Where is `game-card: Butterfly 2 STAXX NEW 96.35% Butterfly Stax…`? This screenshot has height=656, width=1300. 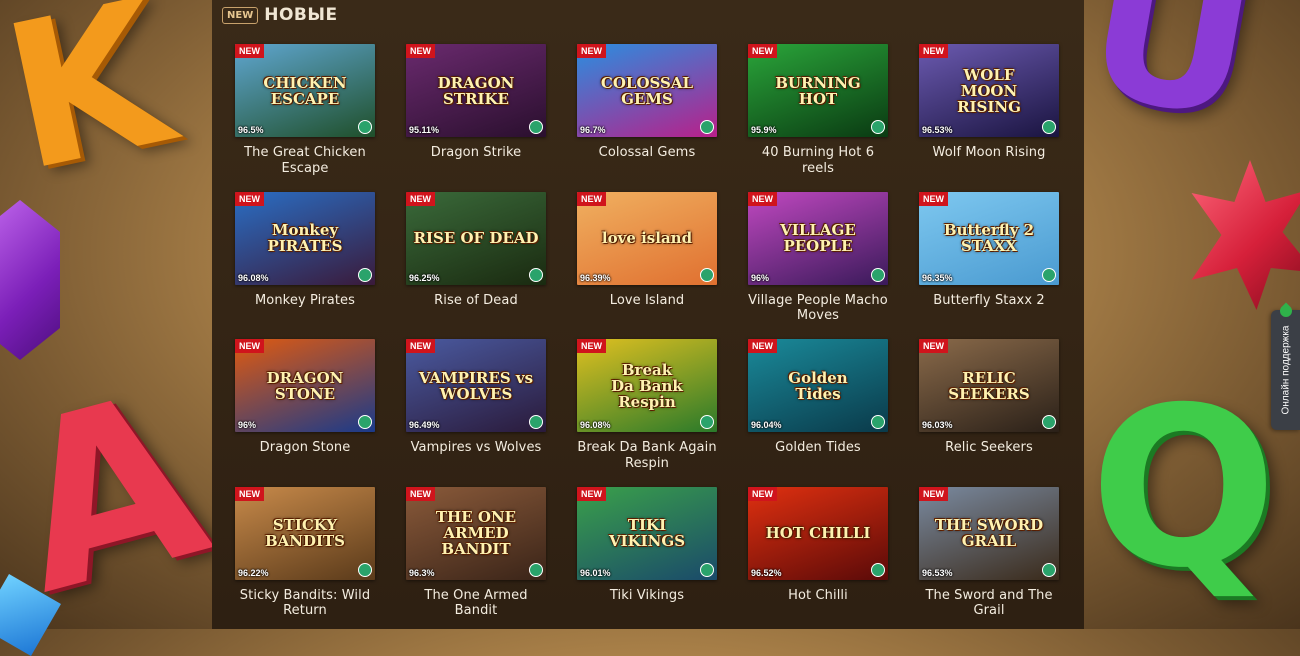
game-card: Butterfly 2 STAXX NEW 96.35% Butterfly Stax… is located at coordinates (989, 250).